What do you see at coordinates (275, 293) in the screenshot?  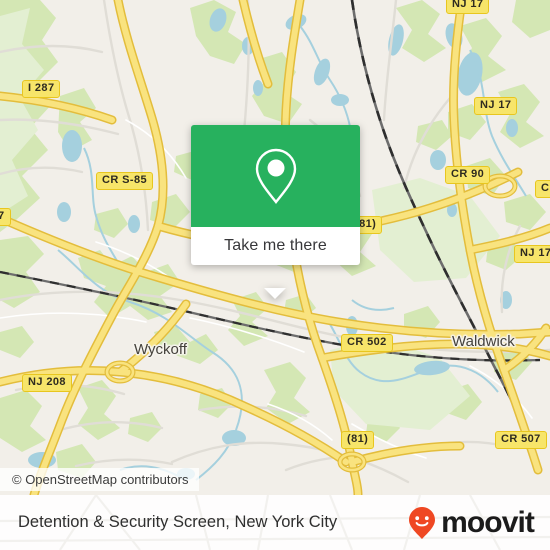 I see `callout-pointer` at bounding box center [275, 293].